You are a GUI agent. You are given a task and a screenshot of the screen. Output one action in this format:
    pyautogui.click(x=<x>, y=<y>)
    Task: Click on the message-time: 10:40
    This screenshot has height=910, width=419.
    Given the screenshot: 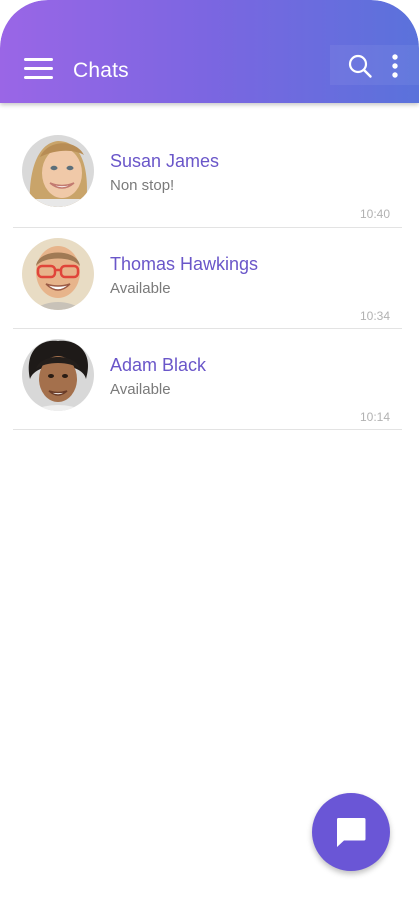 What is the action you would take?
    pyautogui.click(x=374, y=214)
    